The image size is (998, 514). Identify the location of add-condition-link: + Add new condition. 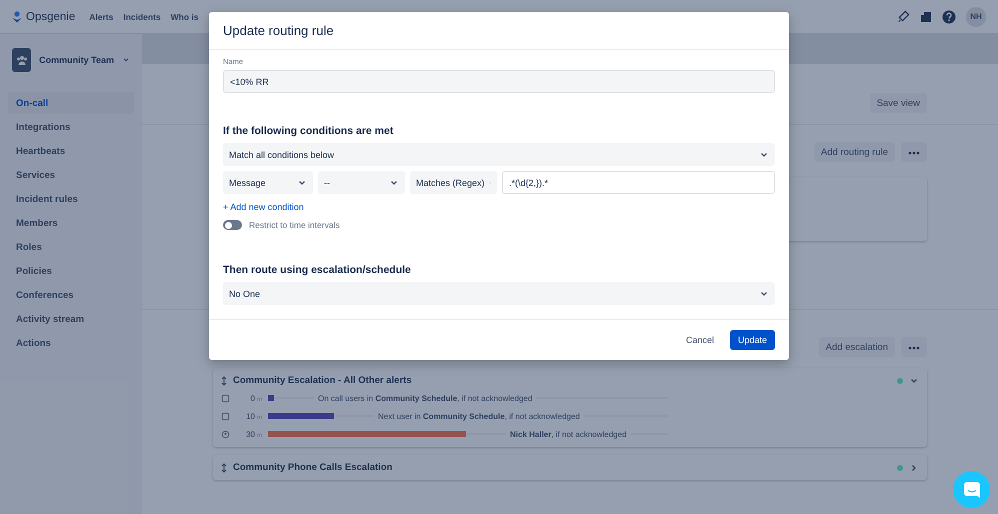
(263, 207).